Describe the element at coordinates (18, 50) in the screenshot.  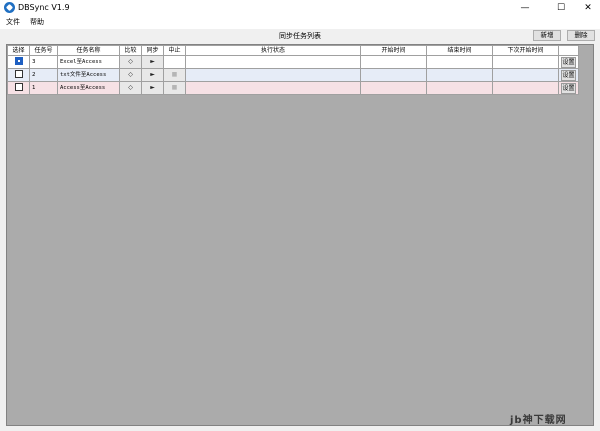
I see `column-header-select: 选择` at that location.